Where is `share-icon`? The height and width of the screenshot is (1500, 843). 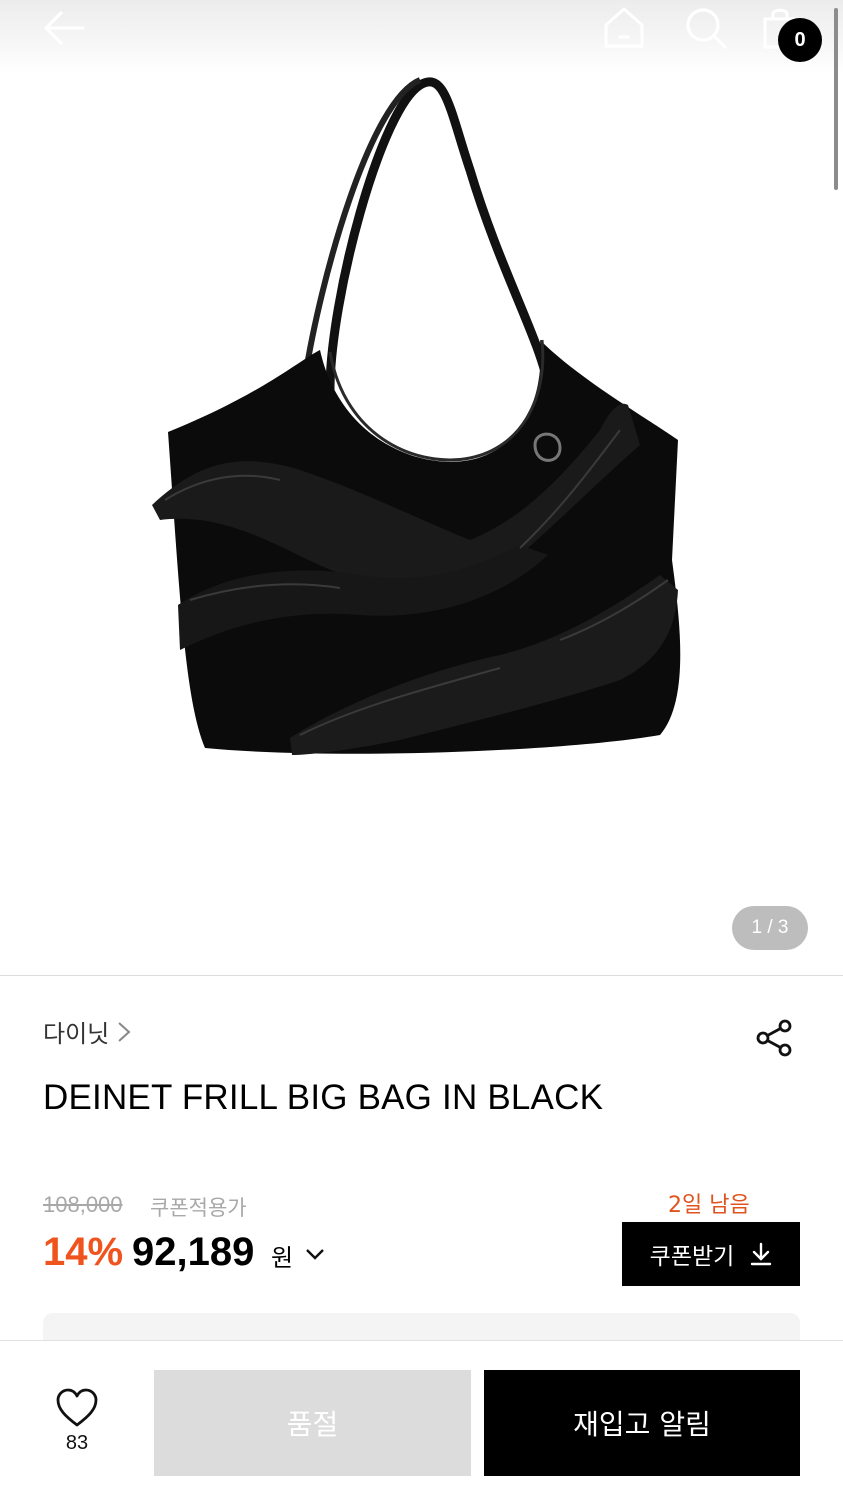
share-icon is located at coordinates (774, 1038).